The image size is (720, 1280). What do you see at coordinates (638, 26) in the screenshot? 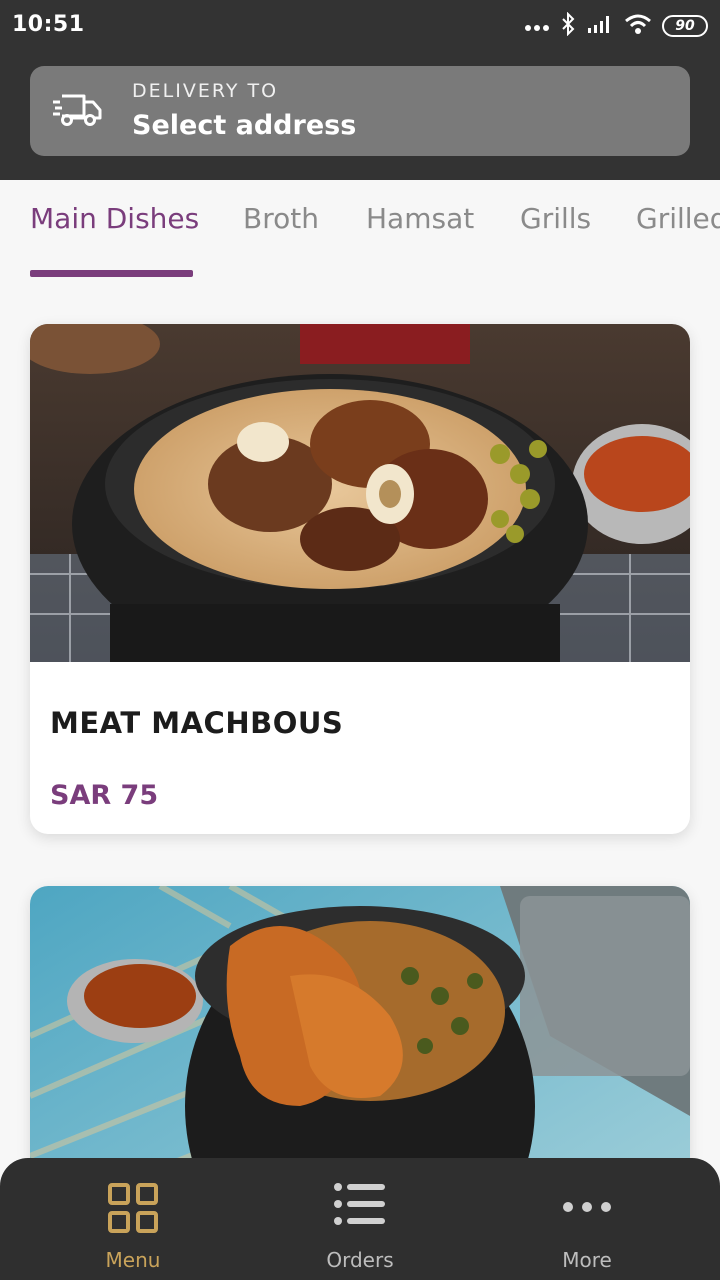
I see `wifi-icon` at bounding box center [638, 26].